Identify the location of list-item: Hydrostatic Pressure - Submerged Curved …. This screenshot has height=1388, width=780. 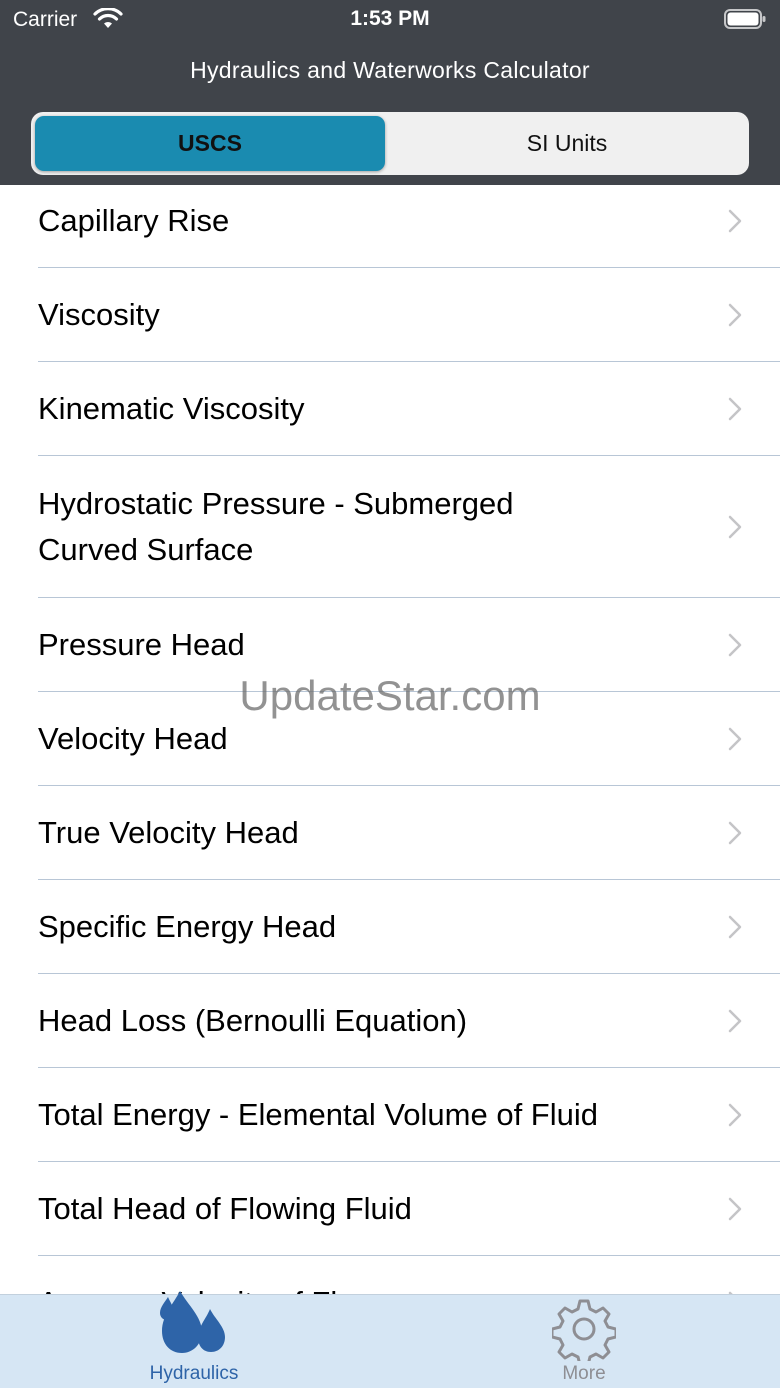
(390, 527).